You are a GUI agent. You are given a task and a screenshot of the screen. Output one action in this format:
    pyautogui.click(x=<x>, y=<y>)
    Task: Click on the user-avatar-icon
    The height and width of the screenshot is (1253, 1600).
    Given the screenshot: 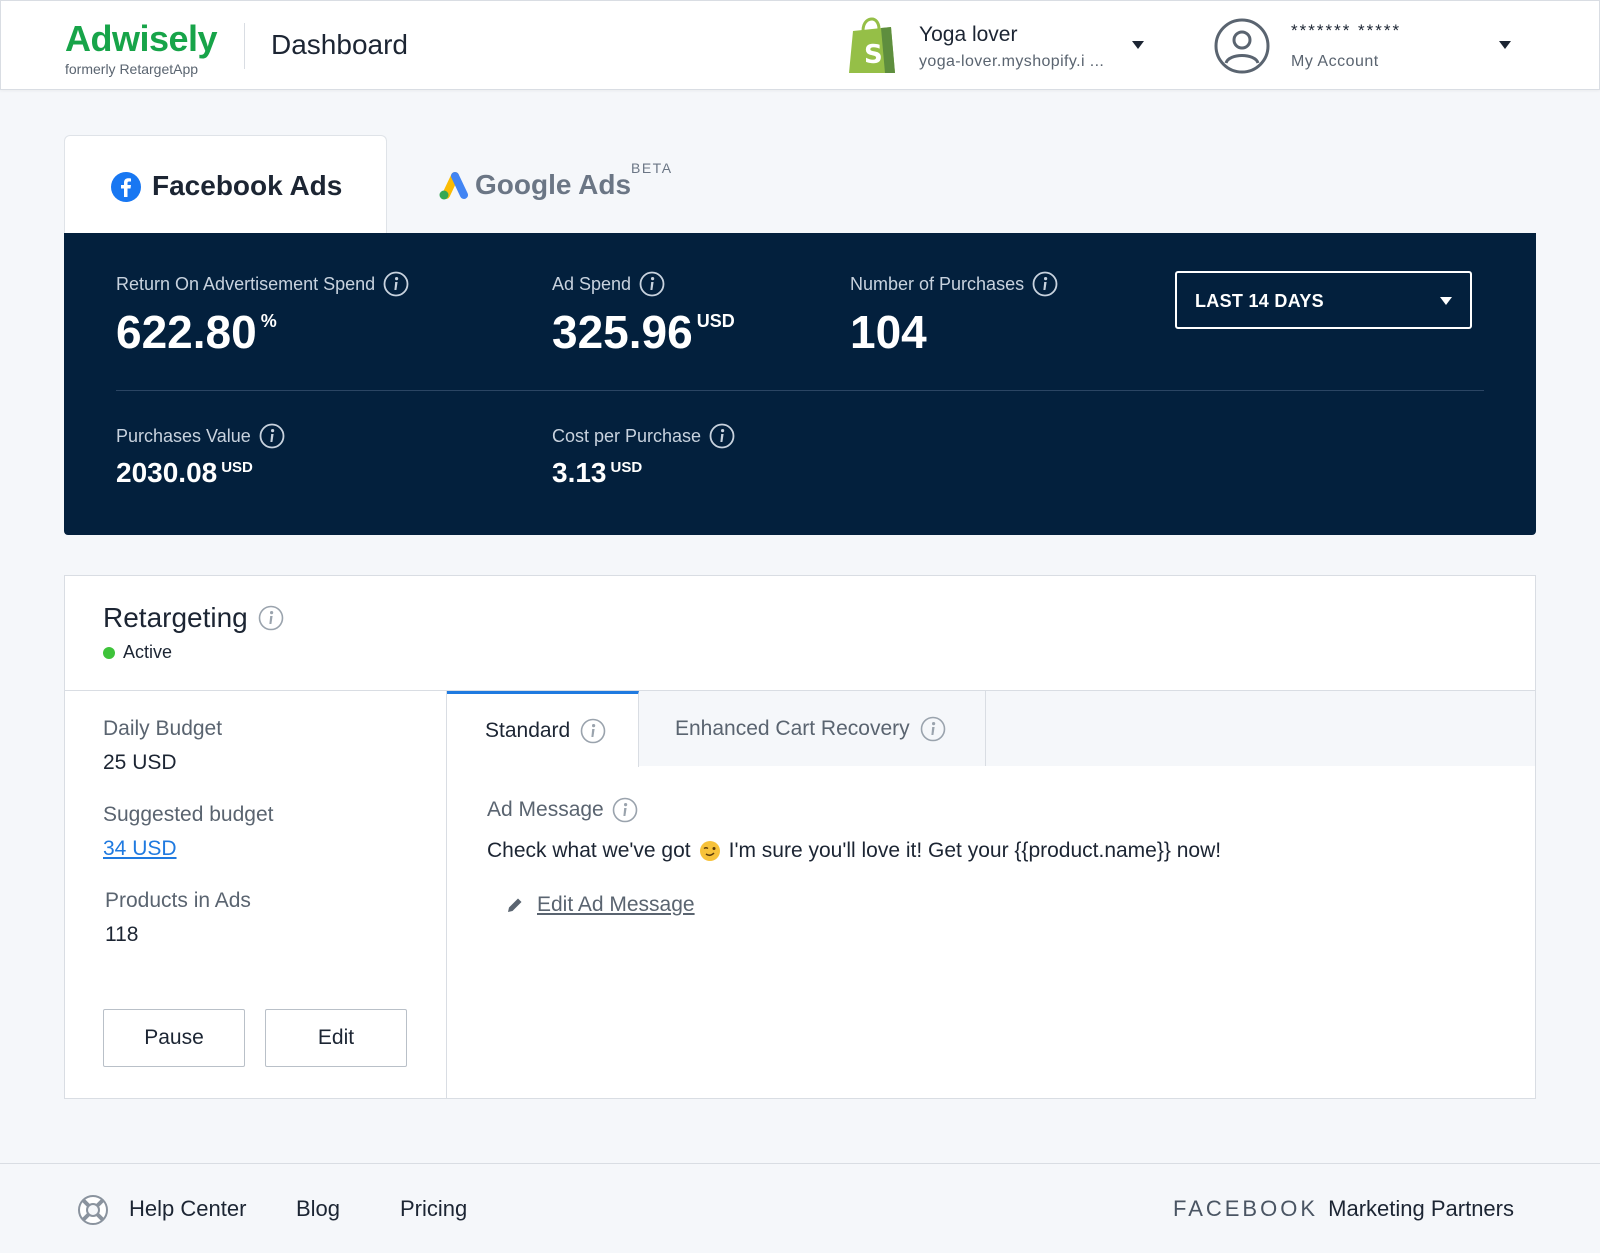 What is the action you would take?
    pyautogui.click(x=1242, y=46)
    